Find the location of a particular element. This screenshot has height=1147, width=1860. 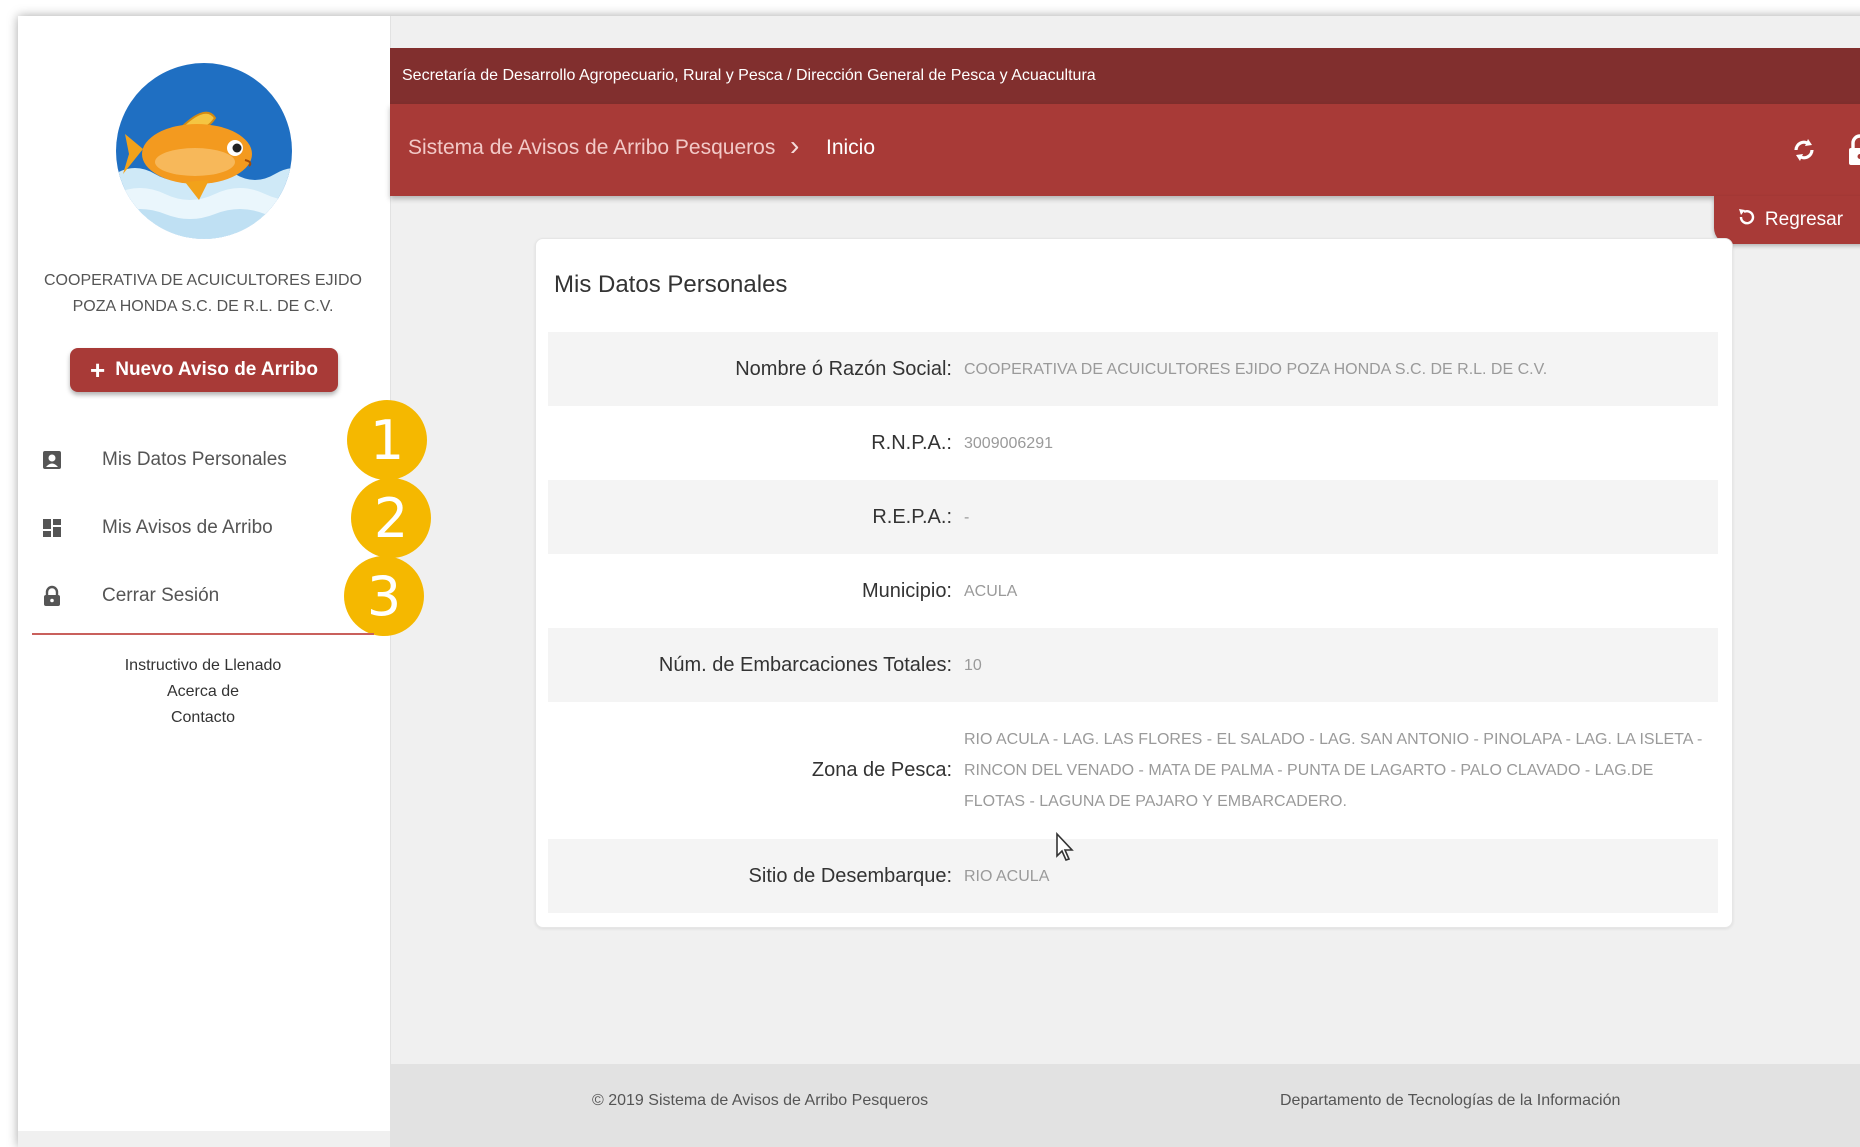

menu-item-mis-avisos-de-arribo: Mis Avisos de Arribo is located at coordinates (188, 528).